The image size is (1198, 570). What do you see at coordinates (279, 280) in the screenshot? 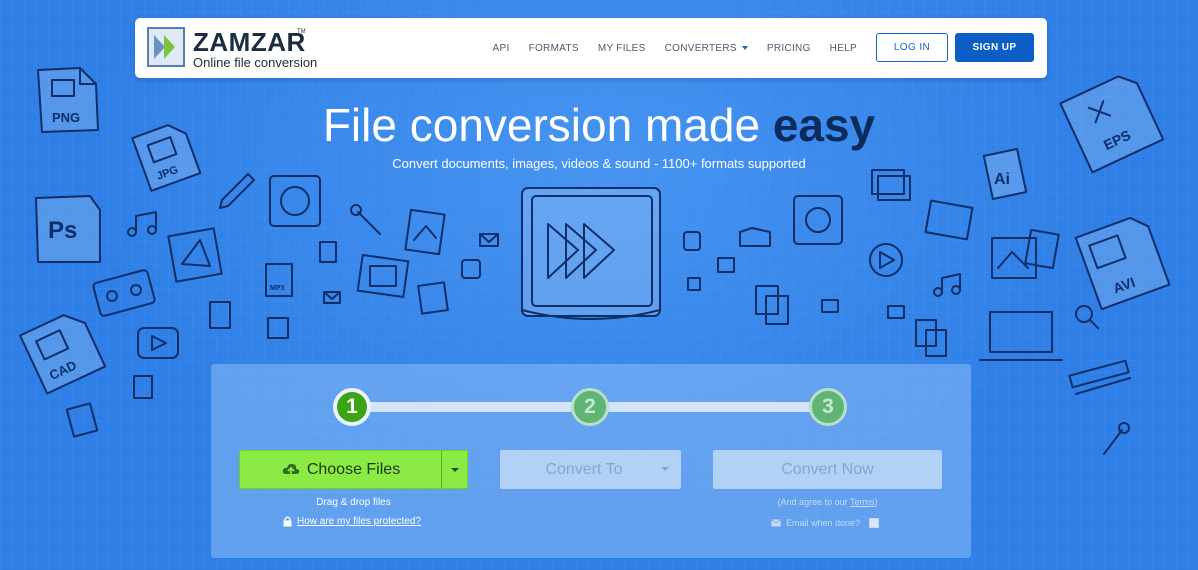
I see `mp3-file-icon: MP3` at bounding box center [279, 280].